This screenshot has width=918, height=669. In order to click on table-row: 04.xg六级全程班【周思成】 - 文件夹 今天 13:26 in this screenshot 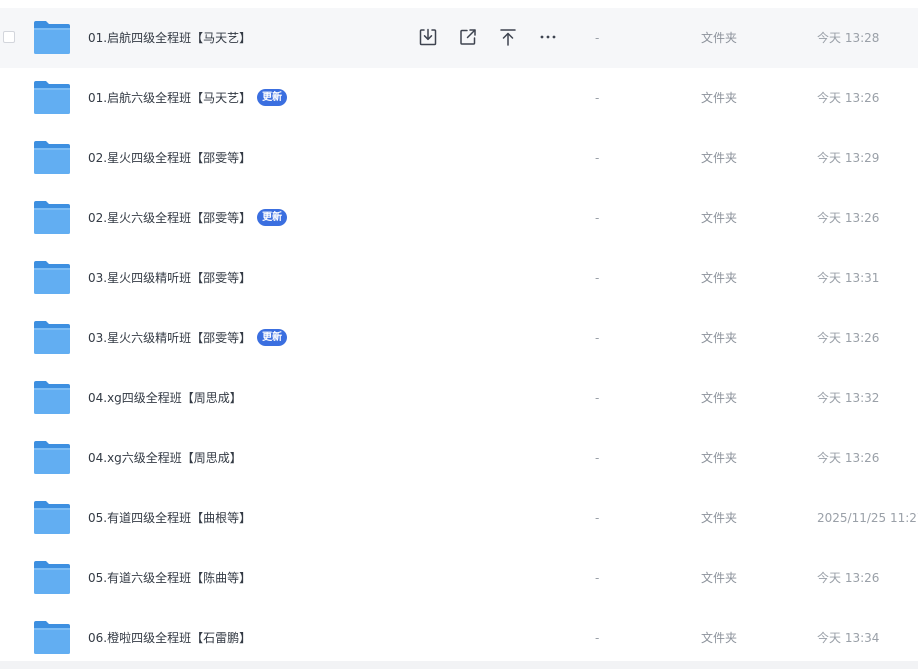, I will do `click(459, 458)`.